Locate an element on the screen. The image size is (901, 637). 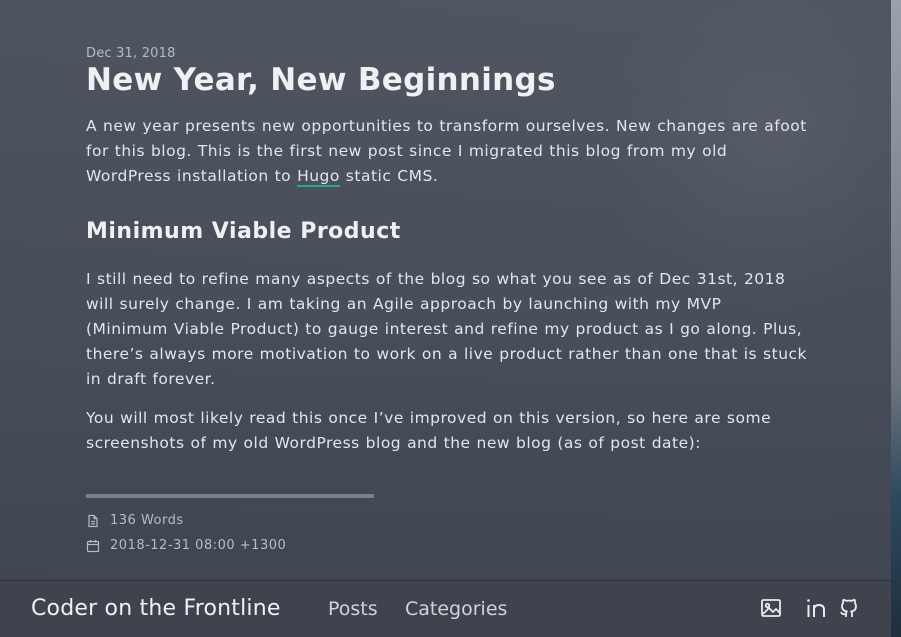
hugo-link: Hugo is located at coordinates (318, 177).